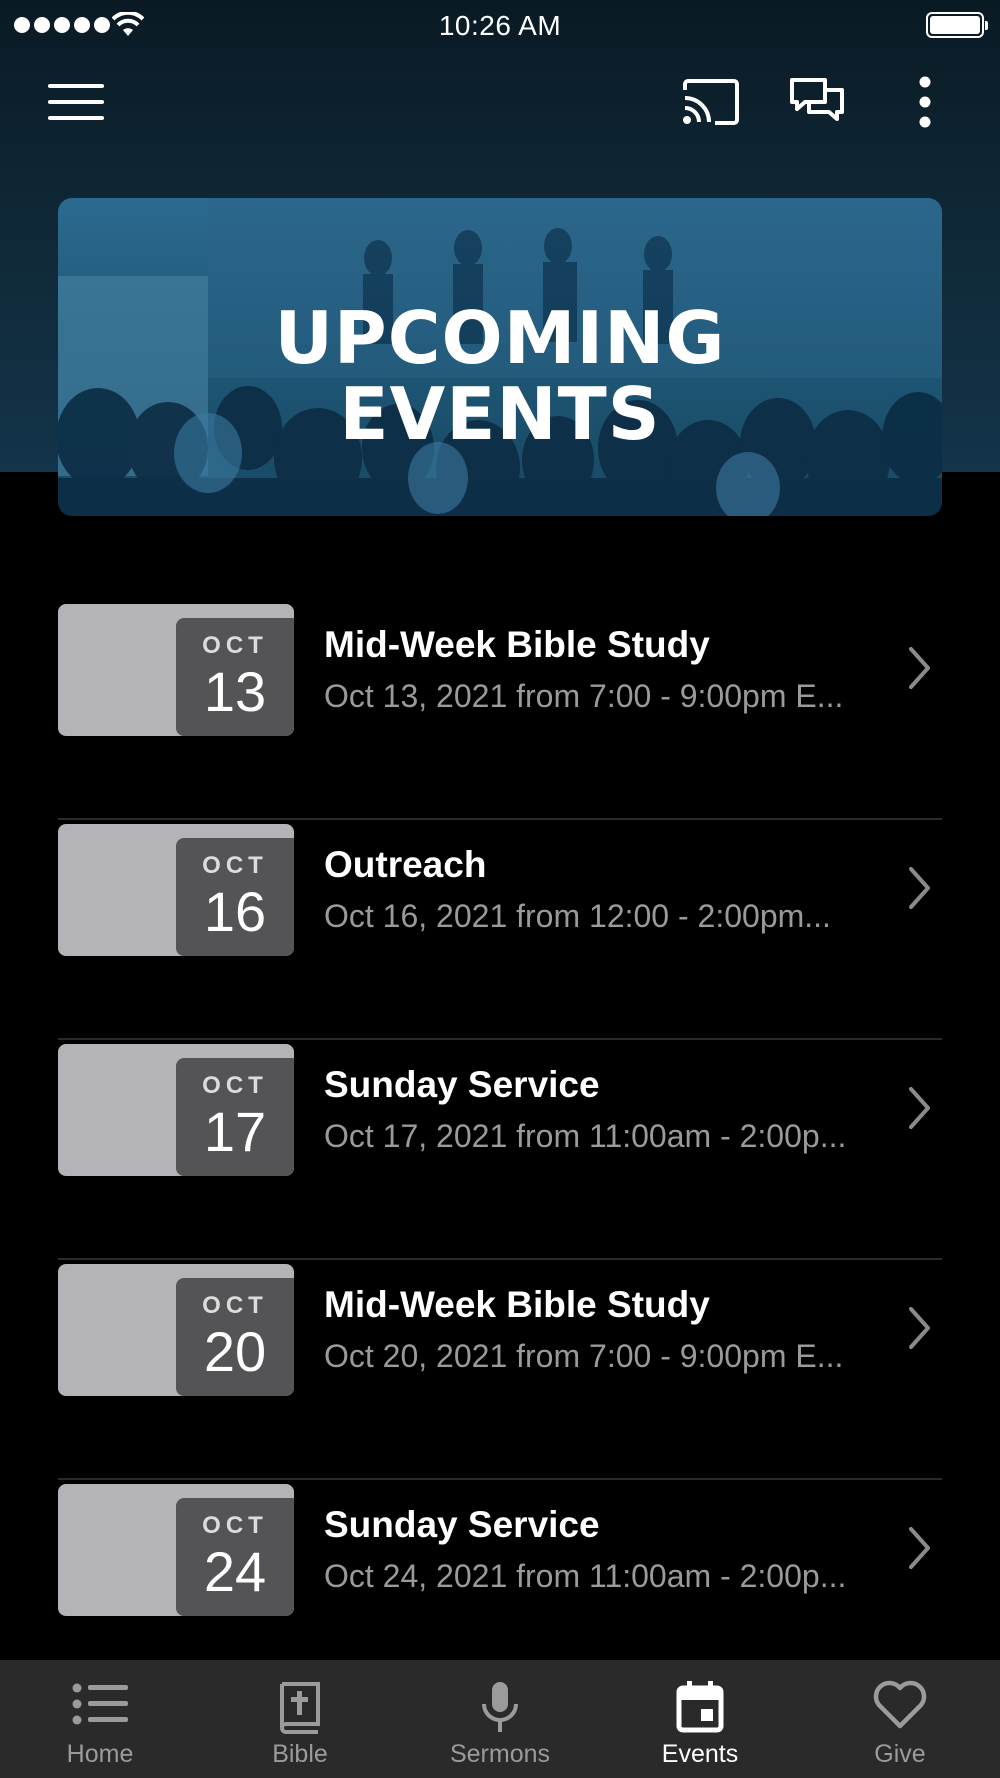  What do you see at coordinates (700, 1754) in the screenshot?
I see `tab-label-events: Events` at bounding box center [700, 1754].